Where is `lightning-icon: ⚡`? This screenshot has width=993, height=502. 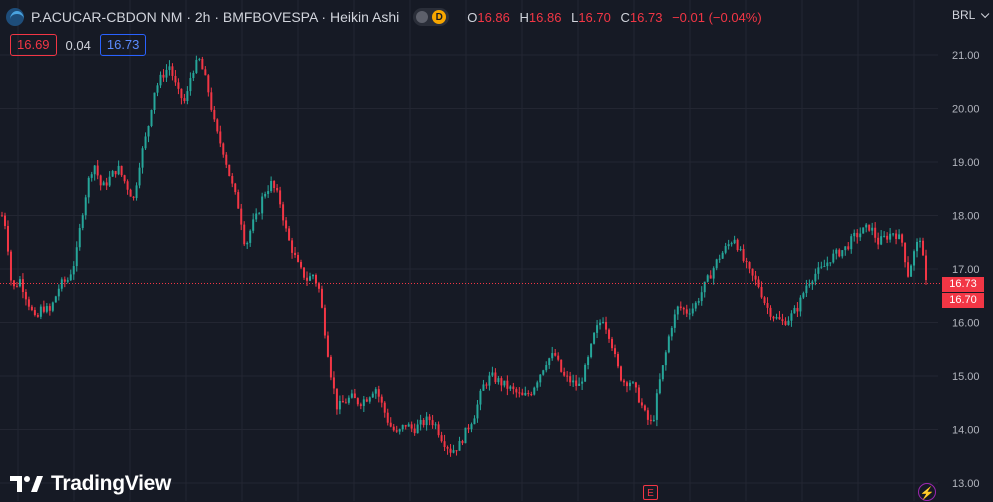 lightning-icon: ⚡ is located at coordinates (927, 492).